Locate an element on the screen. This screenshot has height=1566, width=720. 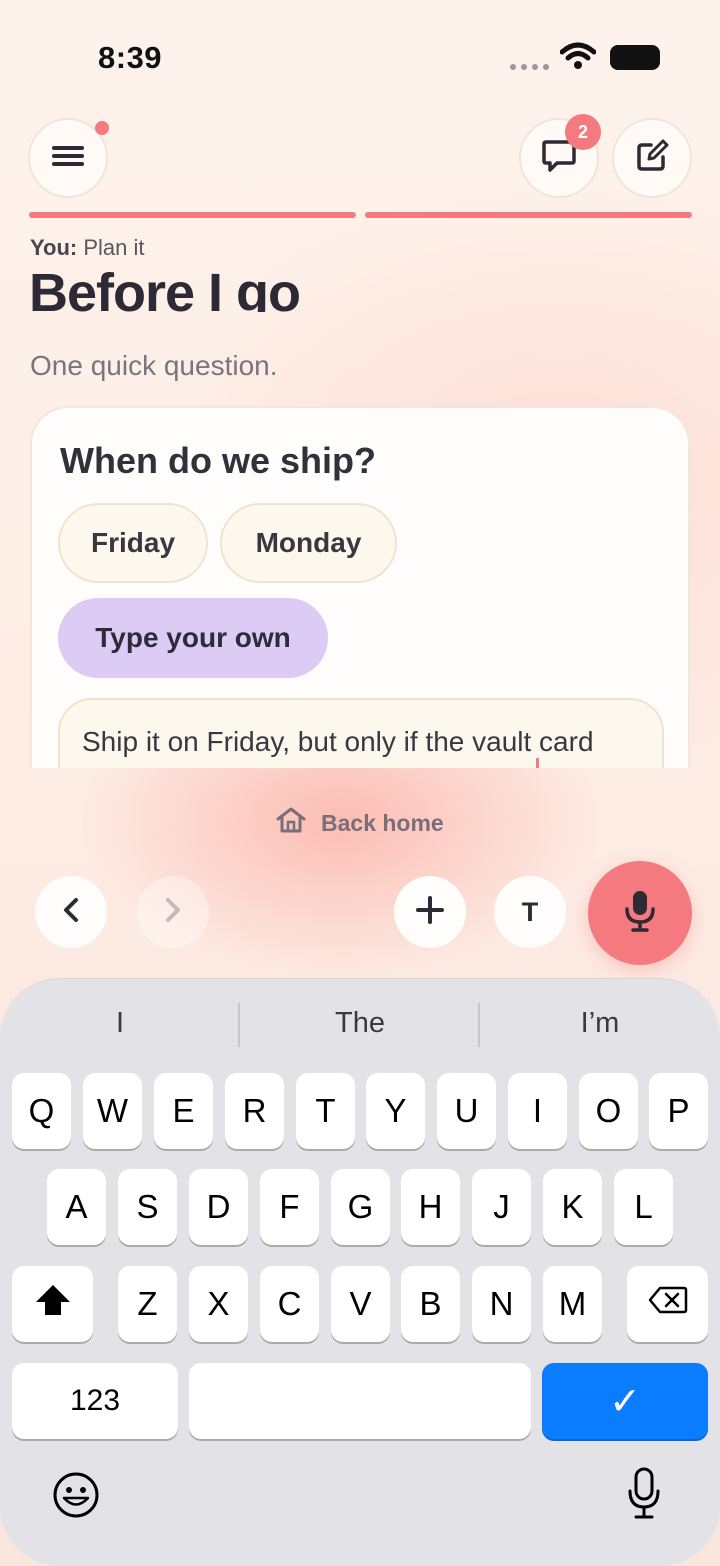
key-h: H is located at coordinates (430, 1207).